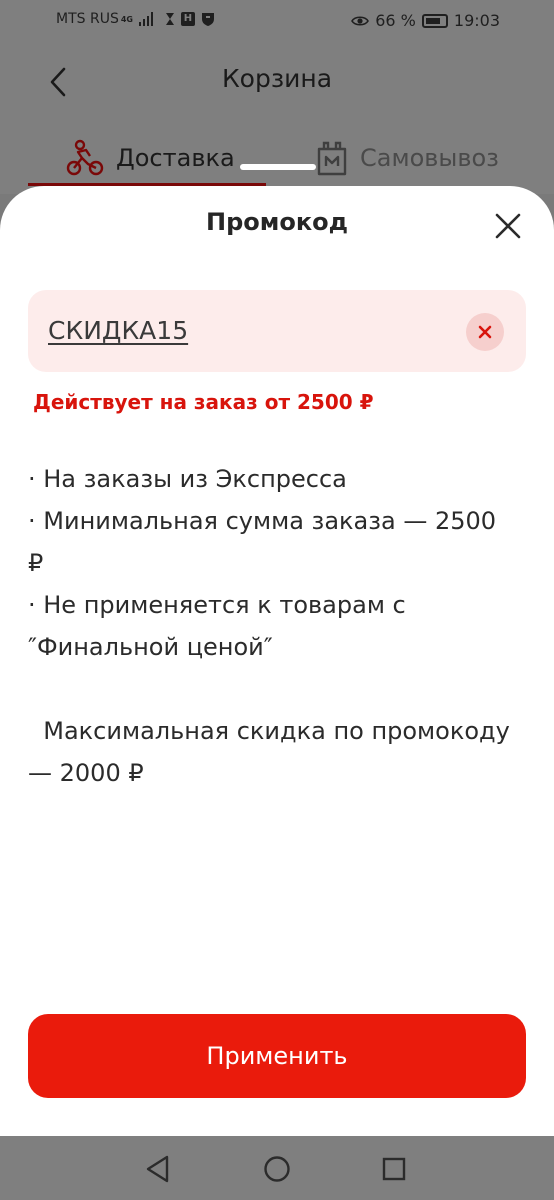 This screenshot has width=554, height=1200. I want to click on nav-recents-button, so click(394, 1169).